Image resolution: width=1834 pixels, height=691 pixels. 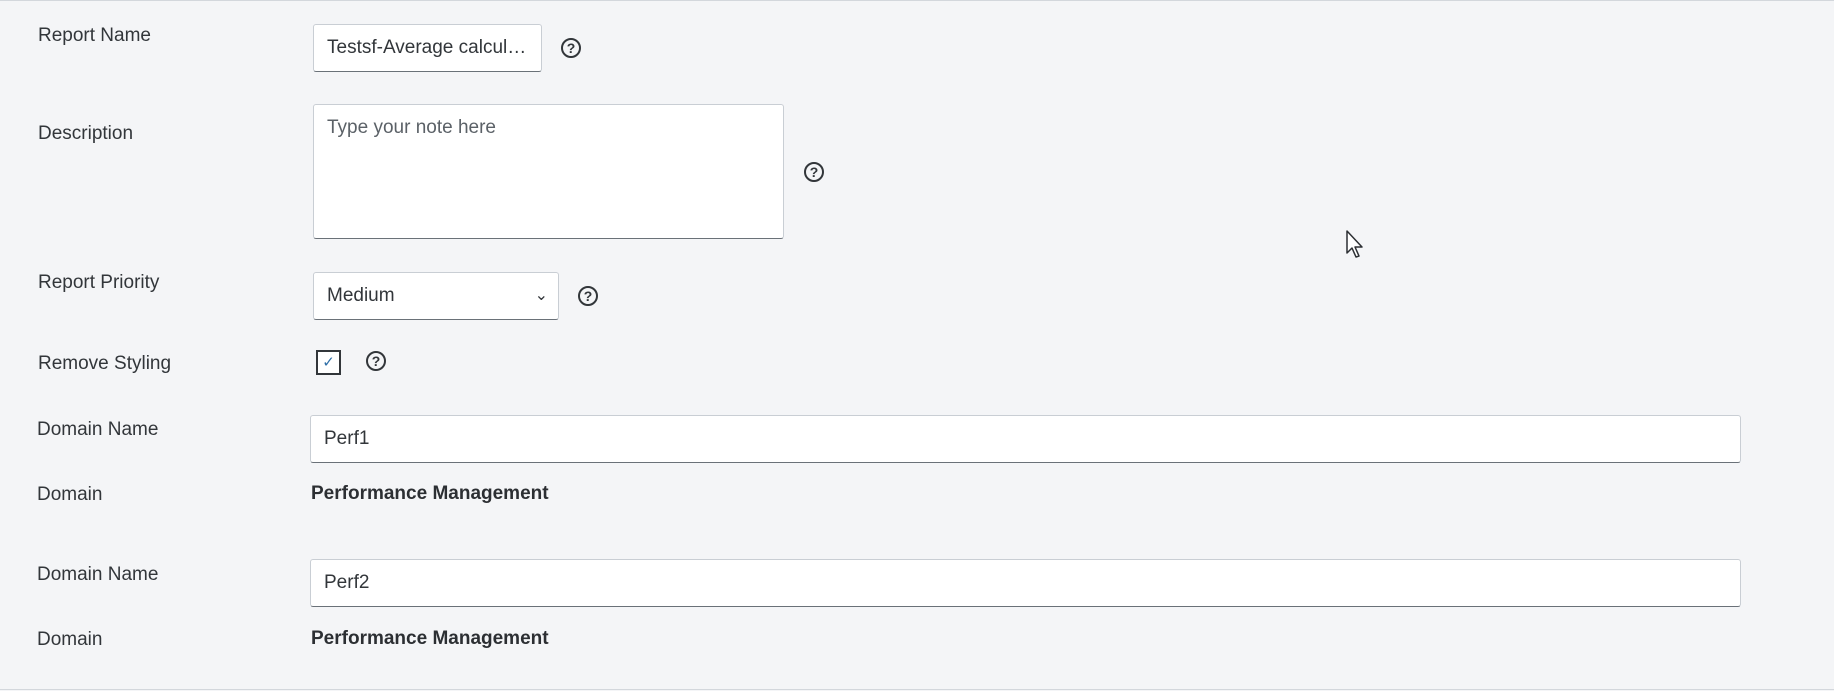 I want to click on description-help-icon: ?, so click(x=814, y=172).